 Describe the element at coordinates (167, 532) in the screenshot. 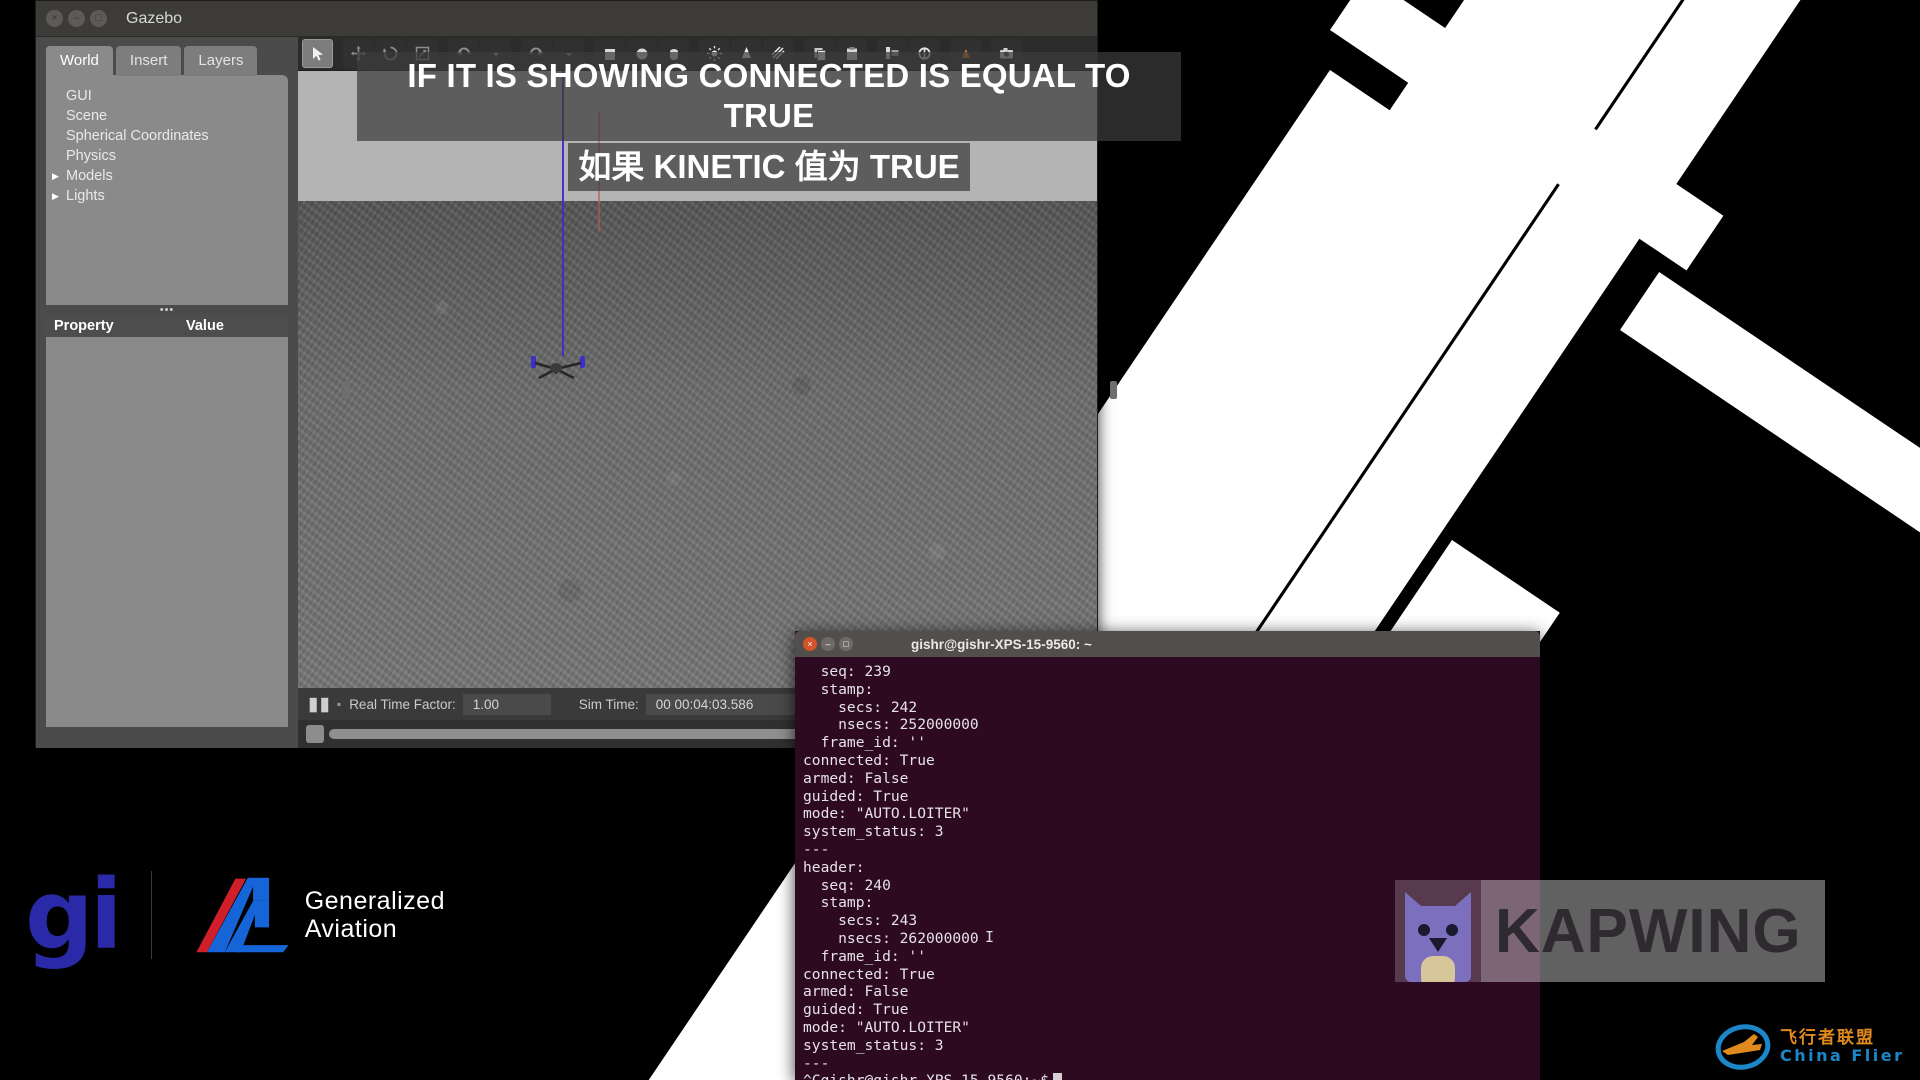

I see `property-table-body` at that location.